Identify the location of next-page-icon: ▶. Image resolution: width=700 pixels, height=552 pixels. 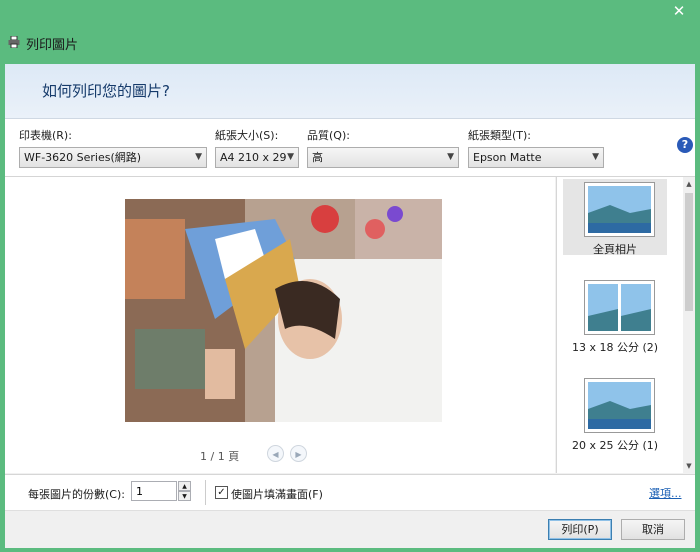
(298, 453).